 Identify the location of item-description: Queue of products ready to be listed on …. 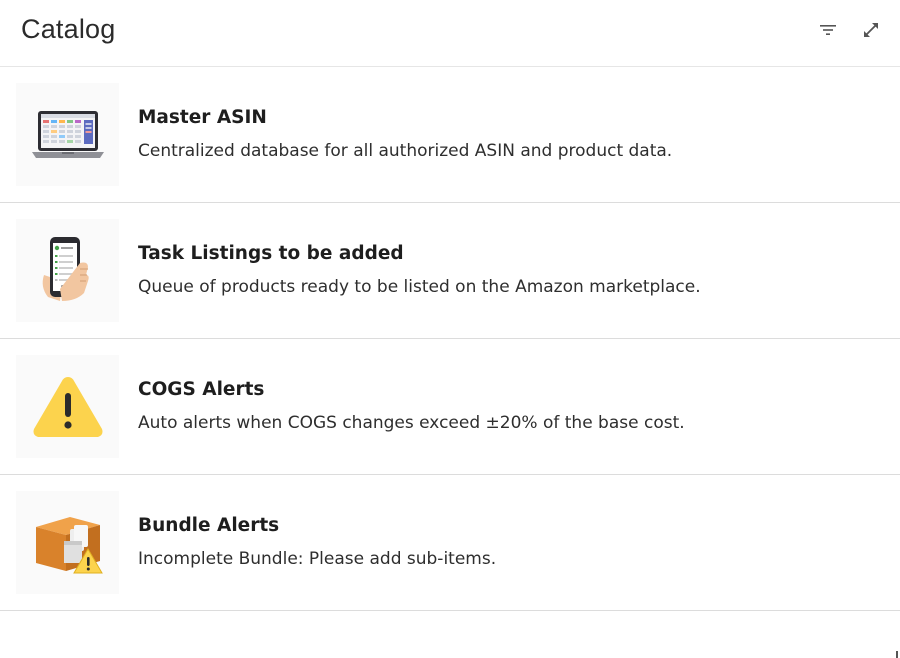
(419, 287).